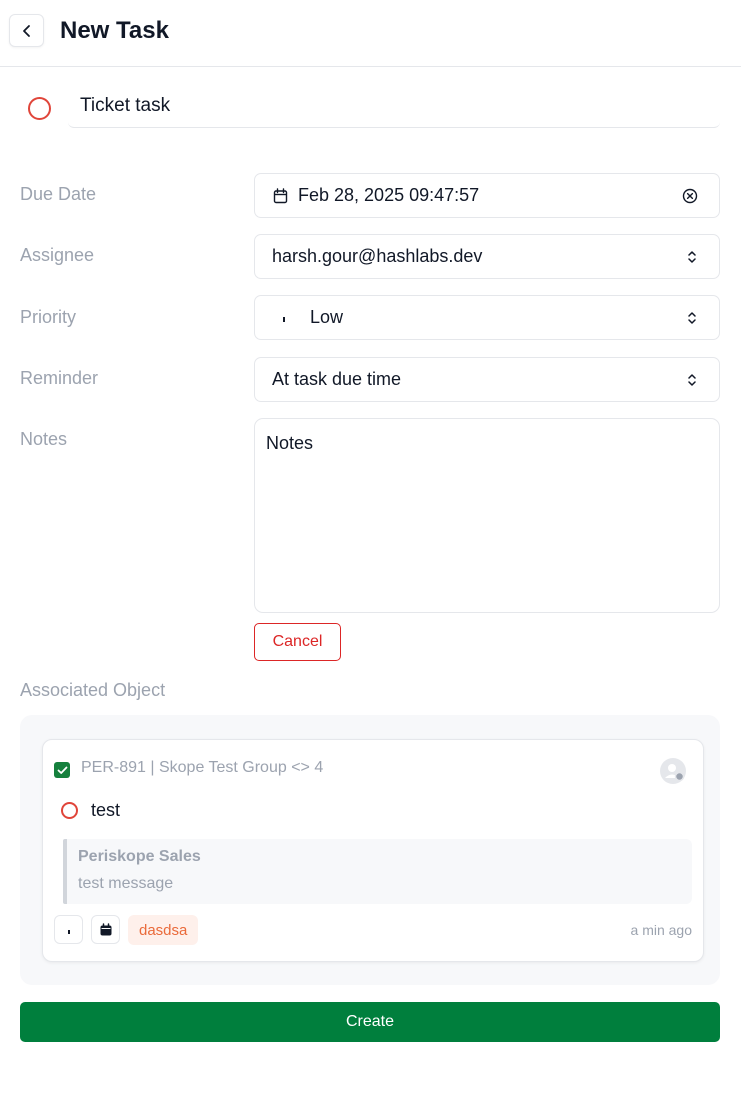 The image size is (741, 1116). I want to click on quoted-message: Periskope Sales test message, so click(377, 871).